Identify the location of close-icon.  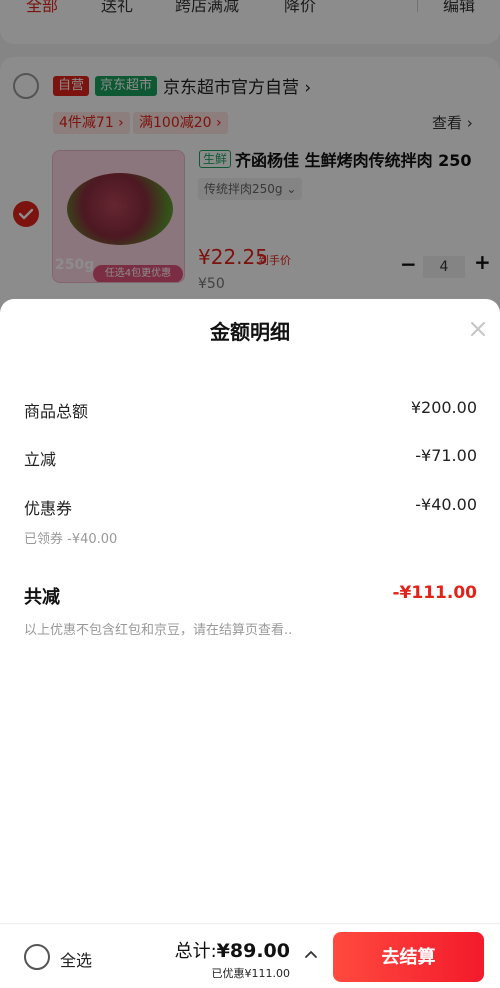
(478, 329).